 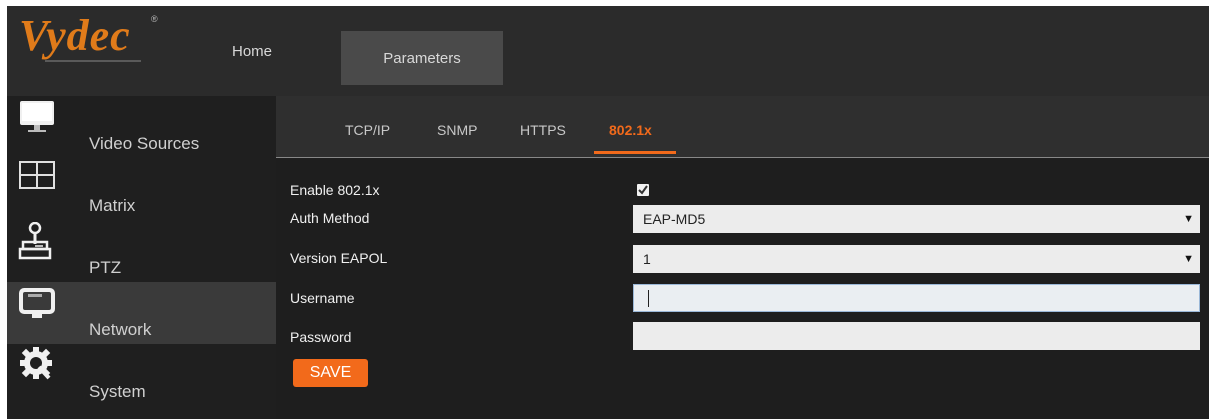 What do you see at coordinates (141, 375) in the screenshot?
I see `sidebar-item-system: System` at bounding box center [141, 375].